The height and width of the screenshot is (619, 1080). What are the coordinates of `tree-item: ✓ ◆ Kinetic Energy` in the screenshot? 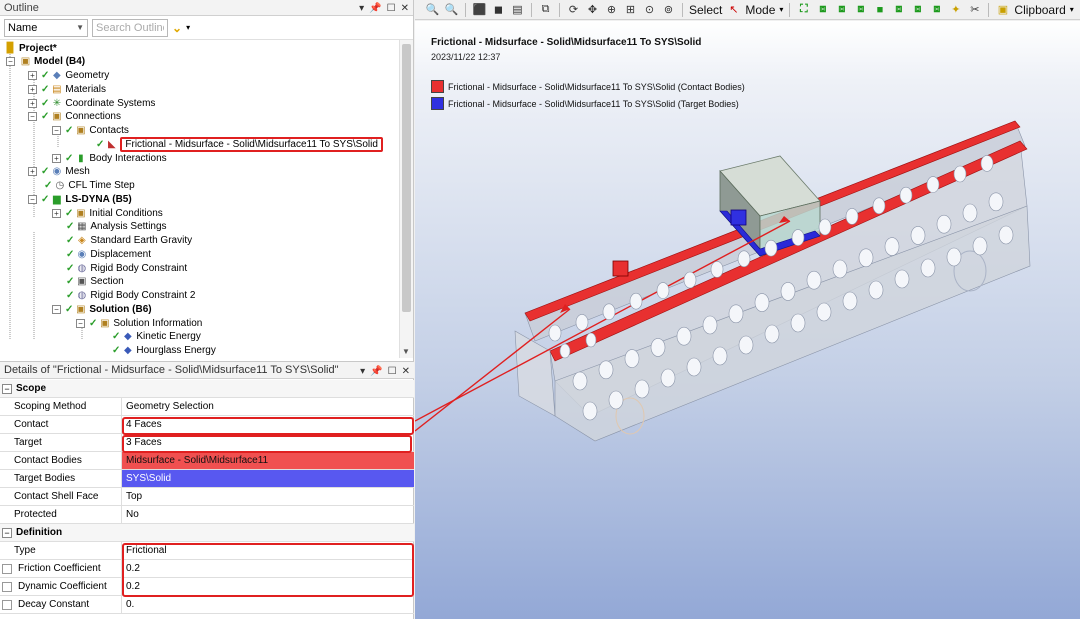 It's located at (156, 337).